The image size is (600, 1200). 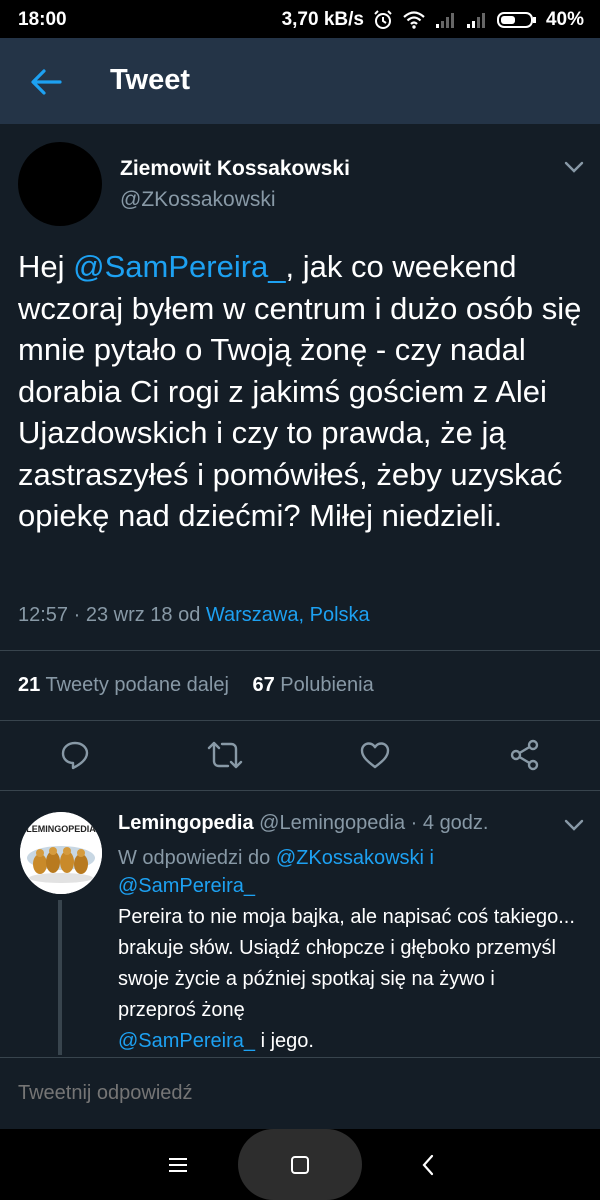 What do you see at coordinates (263, 685) in the screenshot?
I see `likes-count: 67` at bounding box center [263, 685].